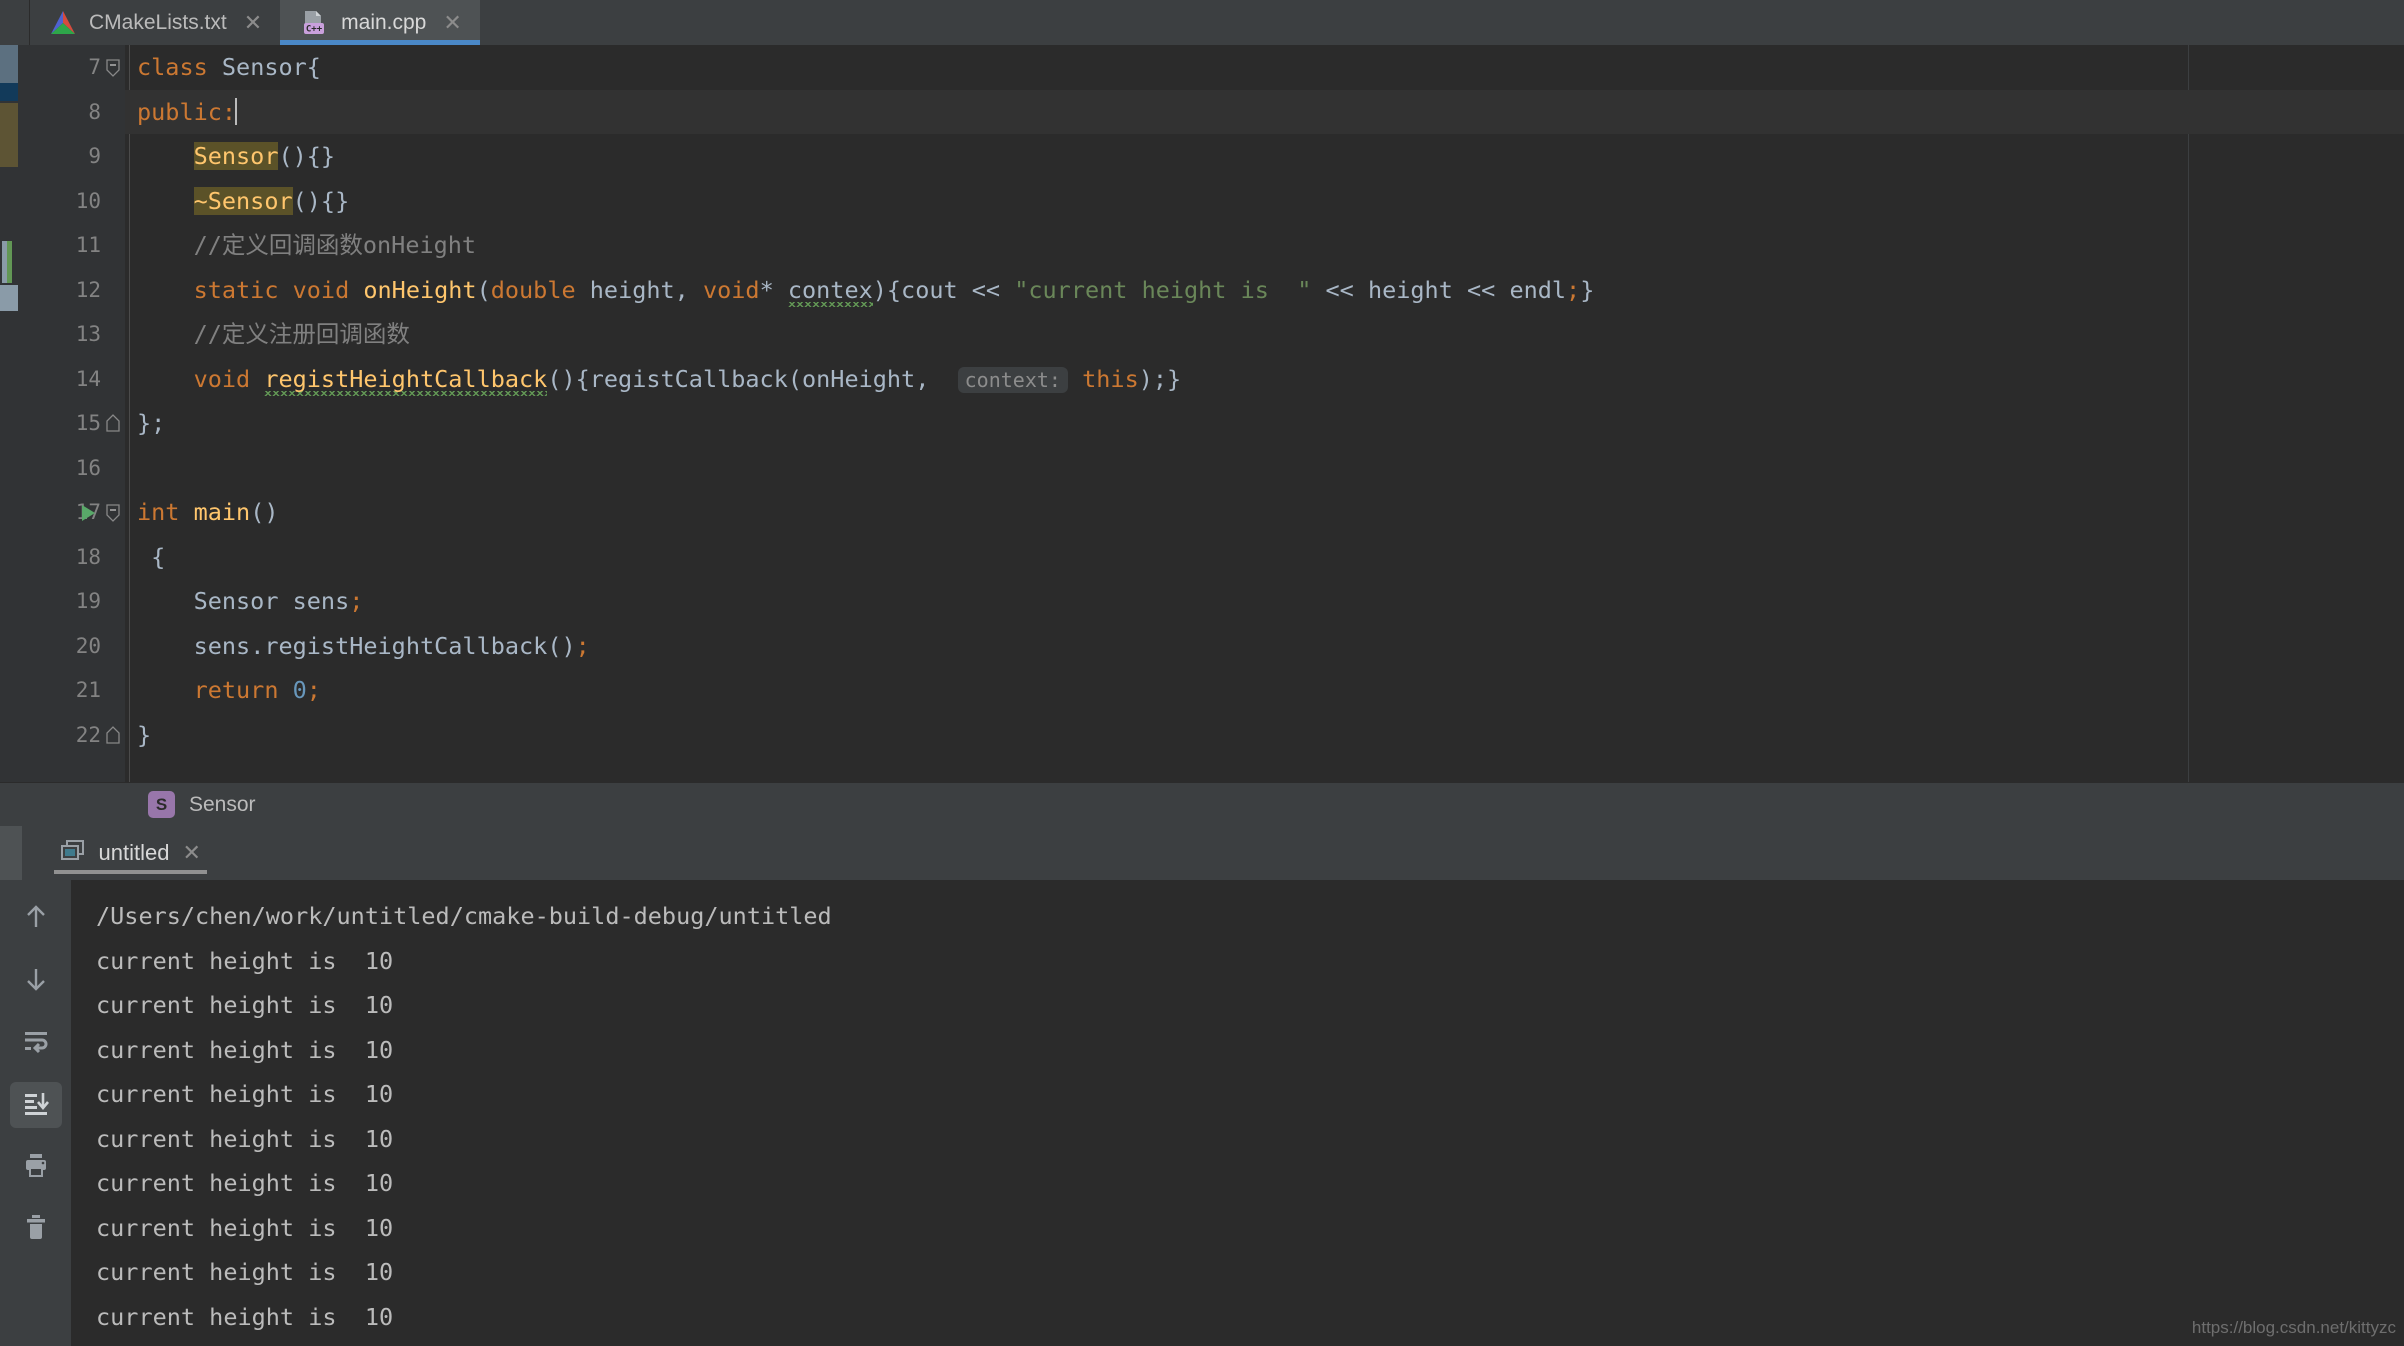 This screenshot has height=1346, width=2404. Describe the element at coordinates (731, 289) in the screenshot. I see `token-keyword-void2: void` at that location.